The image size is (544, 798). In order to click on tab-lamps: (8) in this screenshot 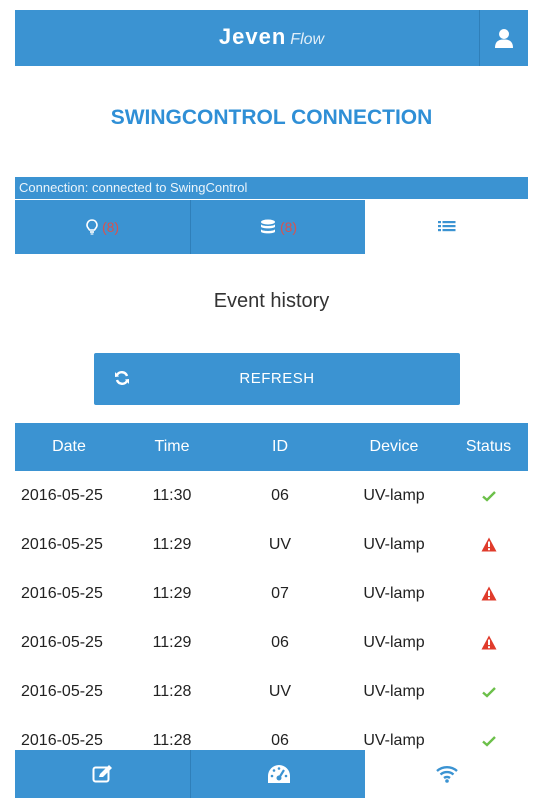, I will do `click(102, 227)`.